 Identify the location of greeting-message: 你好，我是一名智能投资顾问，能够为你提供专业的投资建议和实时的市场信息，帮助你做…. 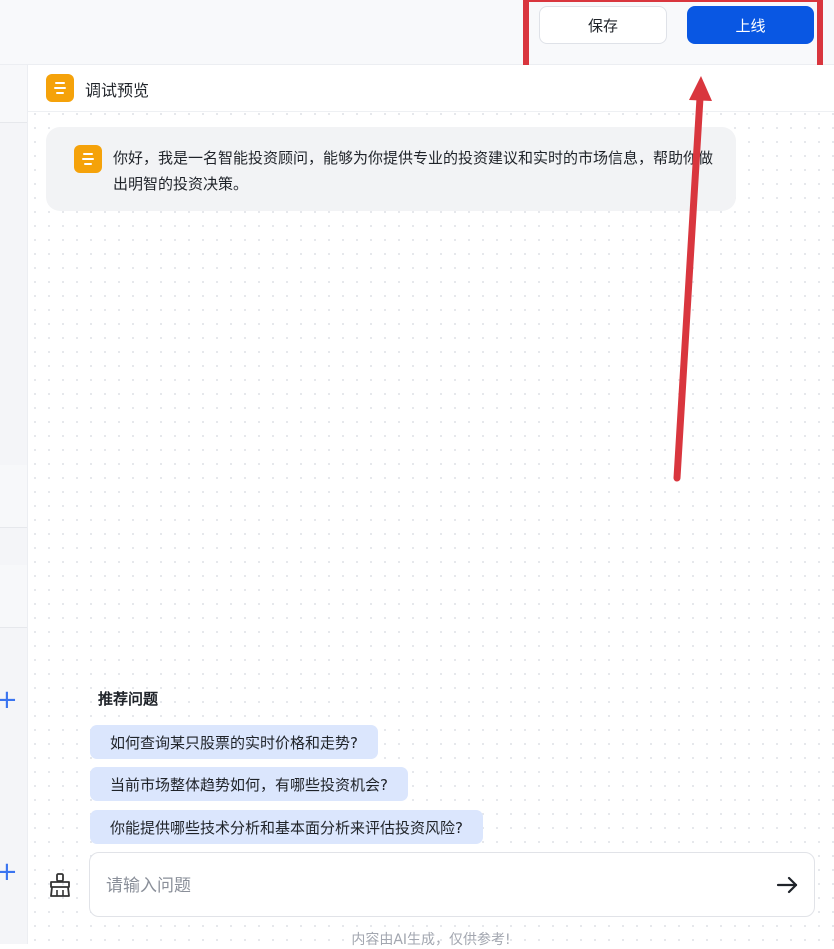
(391, 169).